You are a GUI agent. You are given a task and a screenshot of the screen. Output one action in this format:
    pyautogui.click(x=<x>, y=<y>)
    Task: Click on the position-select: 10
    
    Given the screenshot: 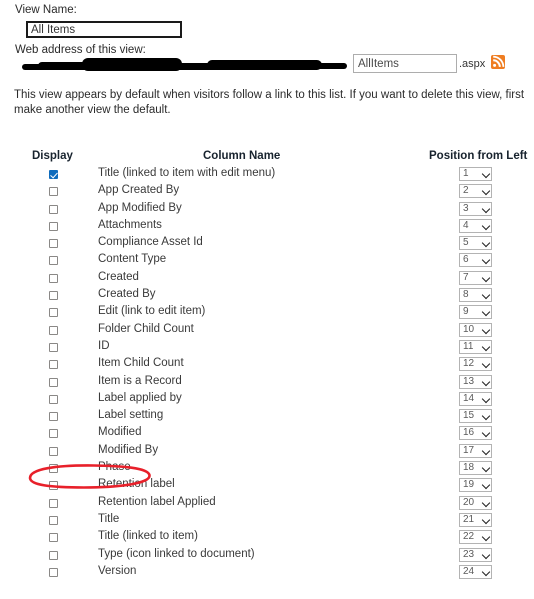 What is the action you would take?
    pyautogui.click(x=475, y=329)
    